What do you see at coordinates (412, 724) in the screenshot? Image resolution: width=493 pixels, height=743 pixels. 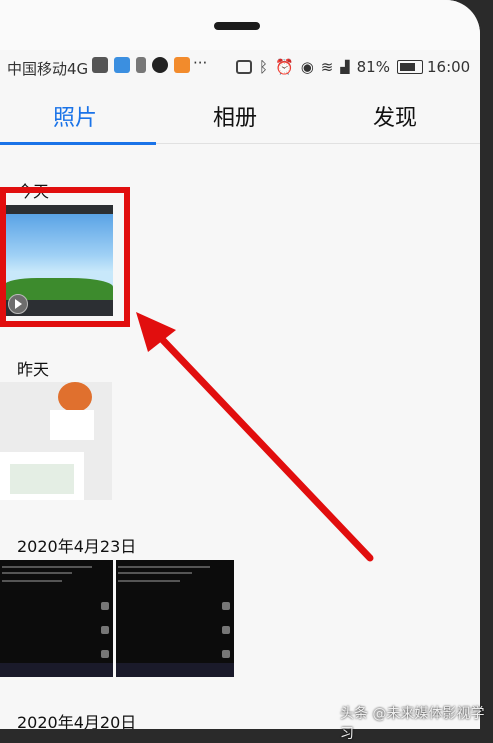 I see `watermark: 头条 @未来媒体影视学习` at bounding box center [412, 724].